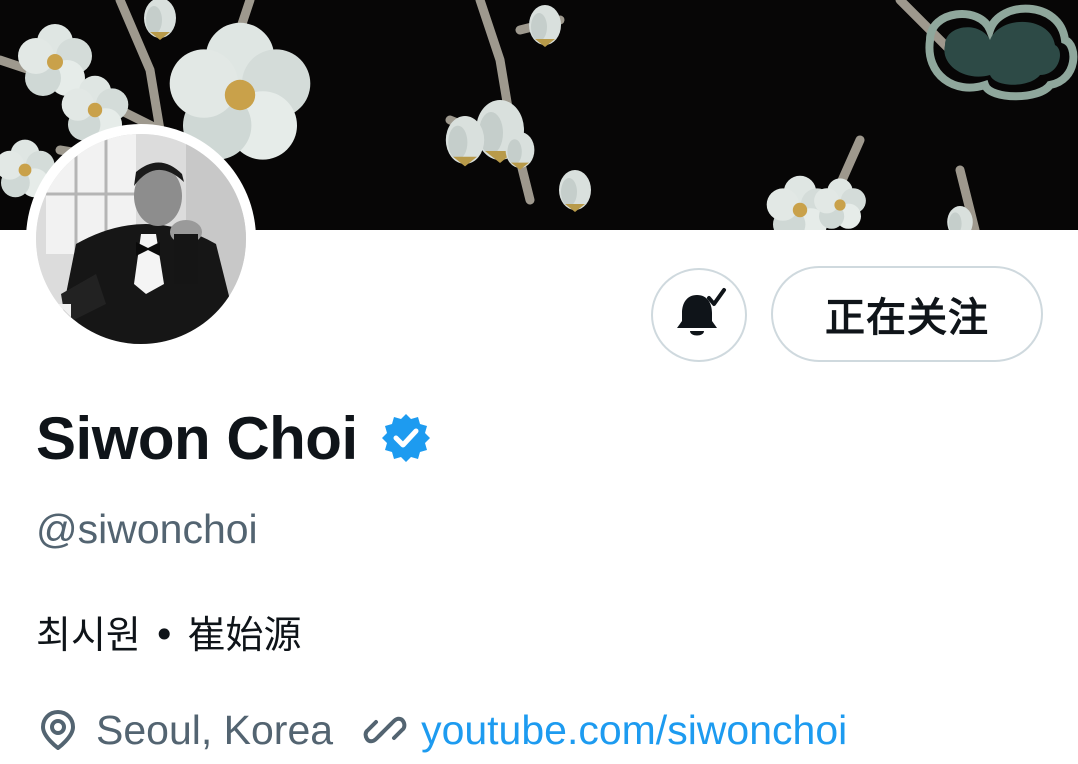  I want to click on notifications-button, so click(699, 315).